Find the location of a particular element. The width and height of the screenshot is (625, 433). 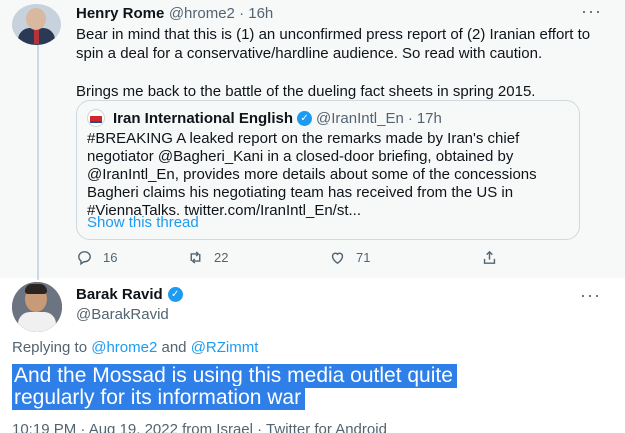

author-name: Henry Rome is located at coordinates (120, 13).